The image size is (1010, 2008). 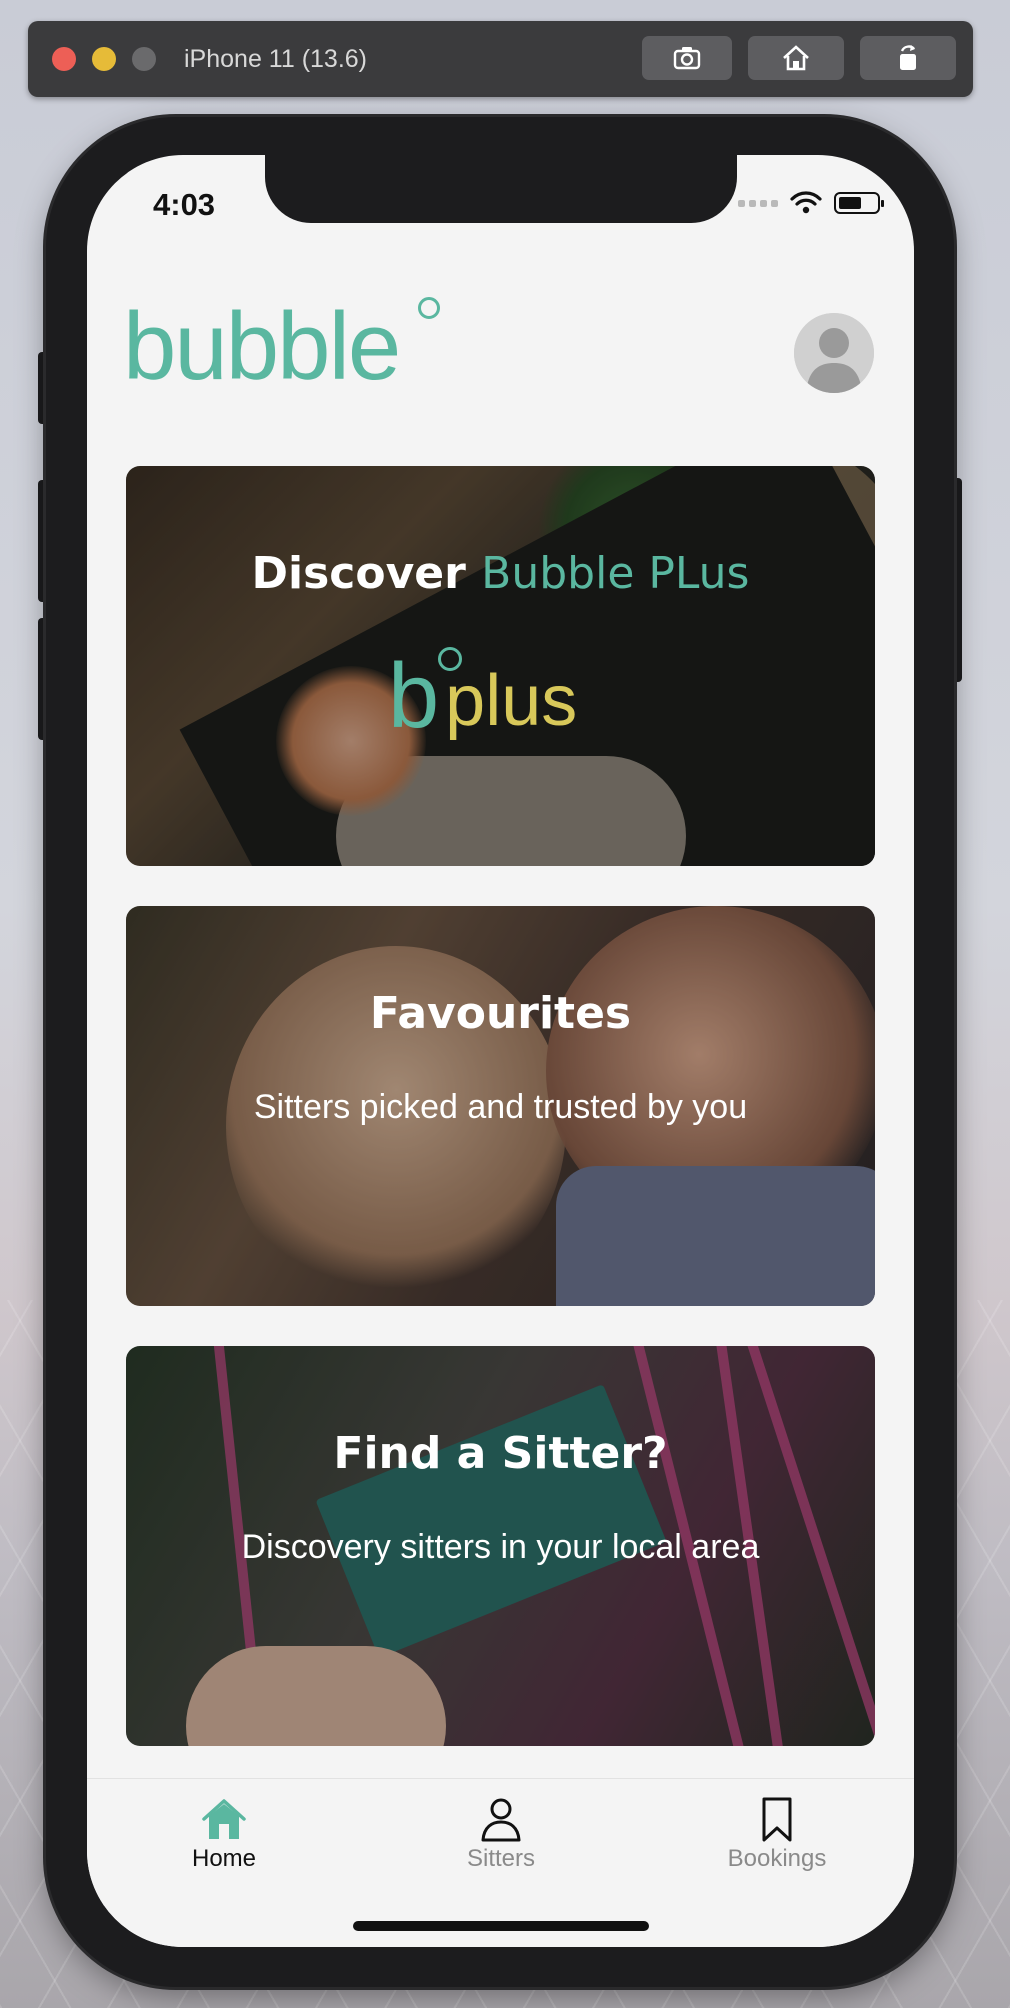 What do you see at coordinates (429, 308) in the screenshot?
I see `logo-bubble-mark` at bounding box center [429, 308].